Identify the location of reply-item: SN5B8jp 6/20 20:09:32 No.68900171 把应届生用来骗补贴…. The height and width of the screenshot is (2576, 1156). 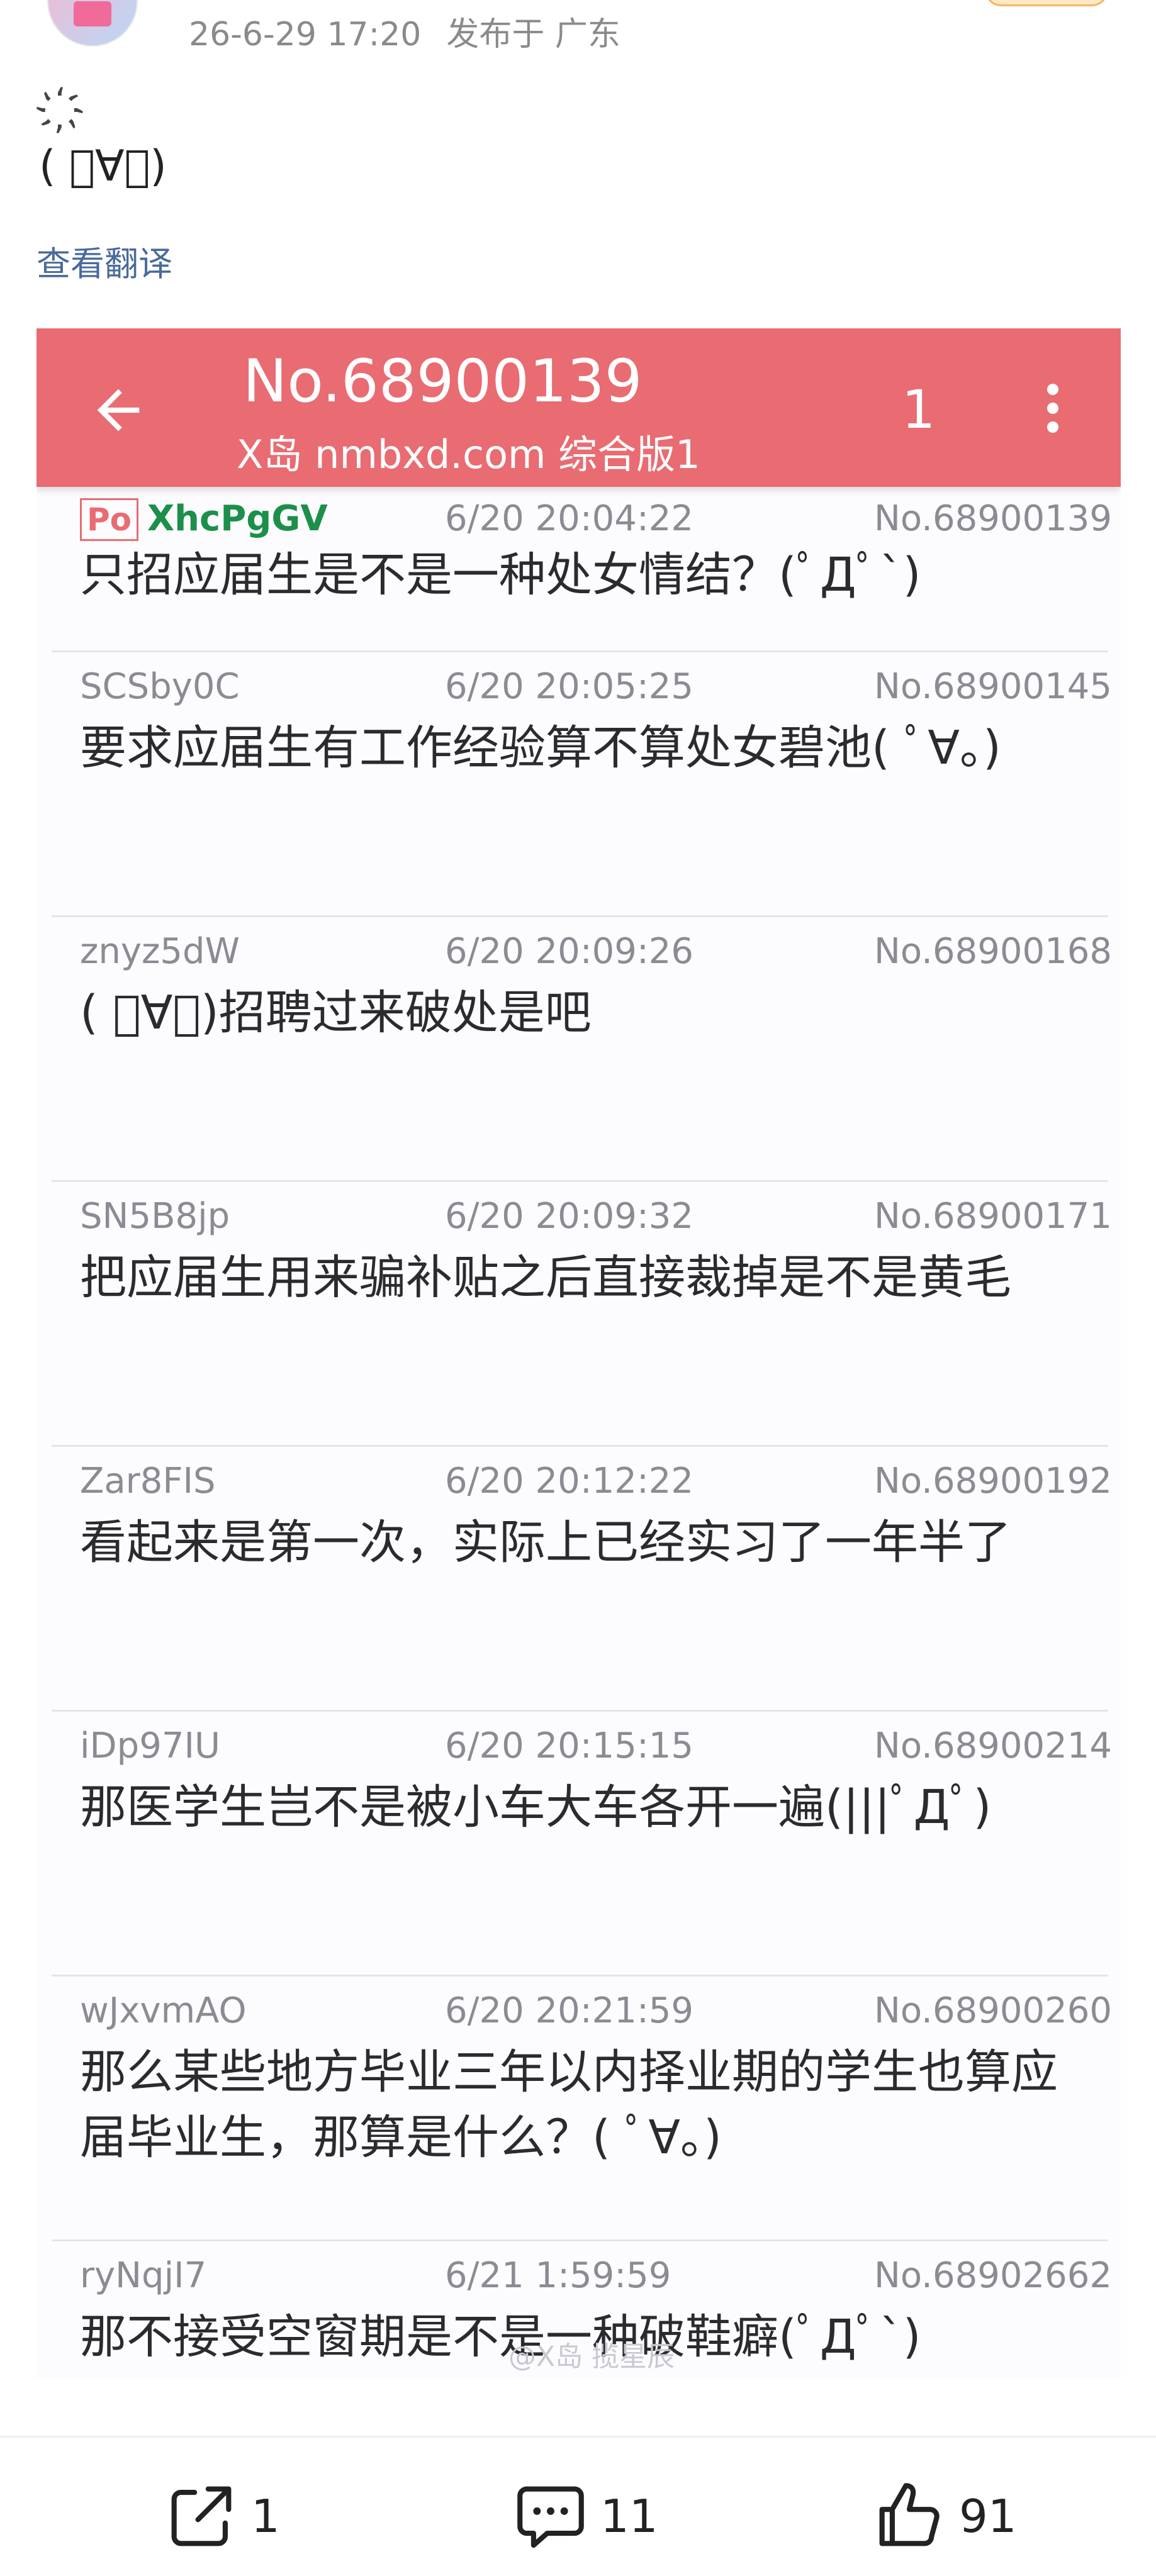
(582, 1314).